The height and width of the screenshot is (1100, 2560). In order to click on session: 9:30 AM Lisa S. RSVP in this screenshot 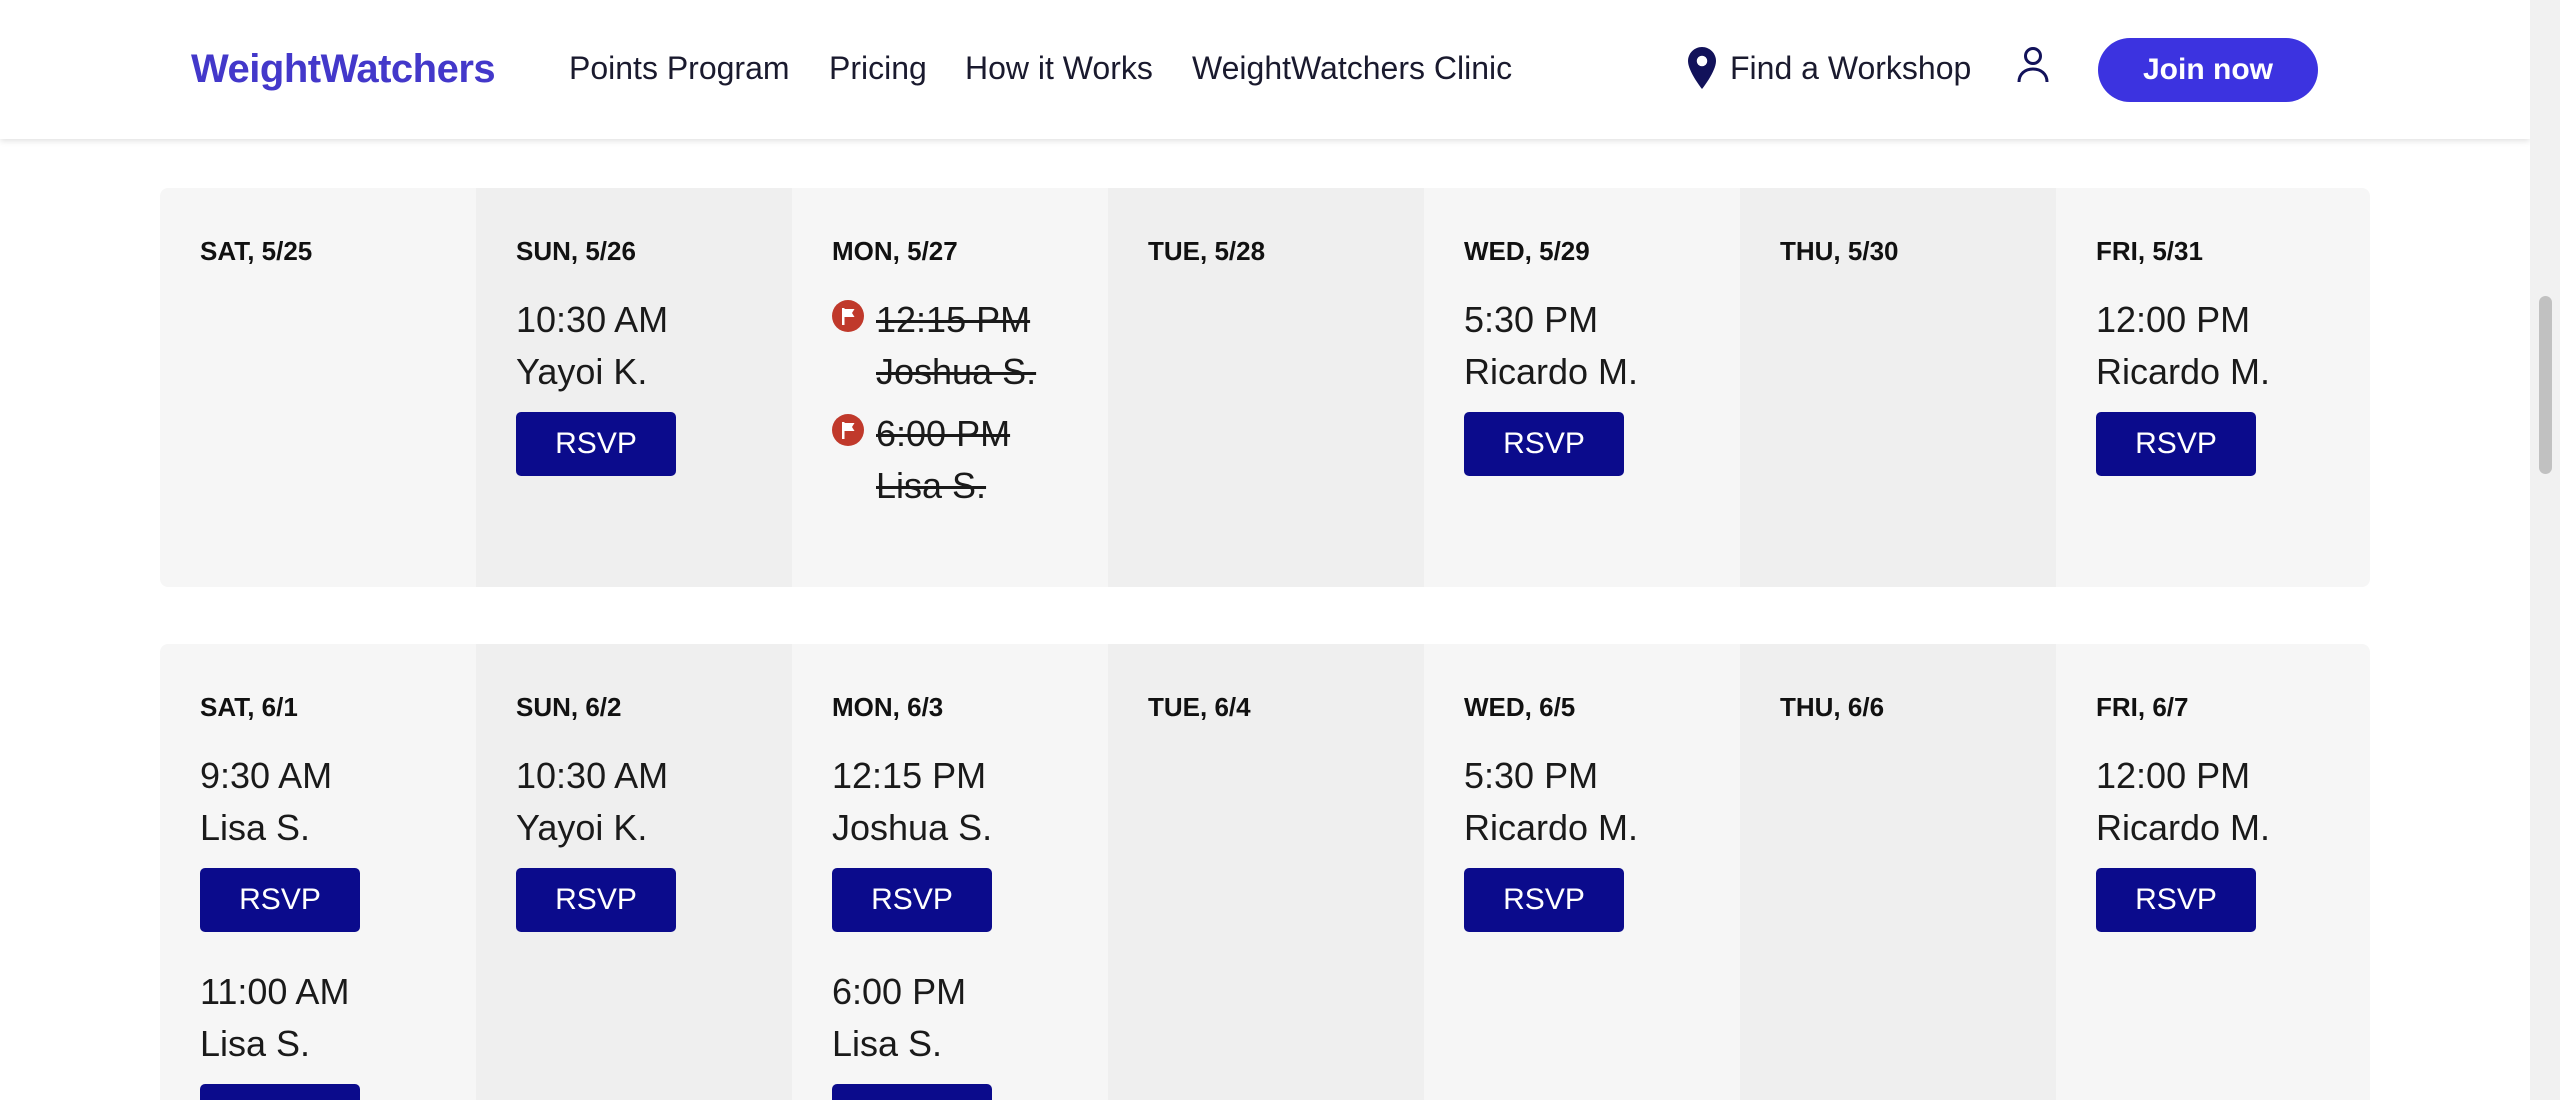, I will do `click(338, 841)`.